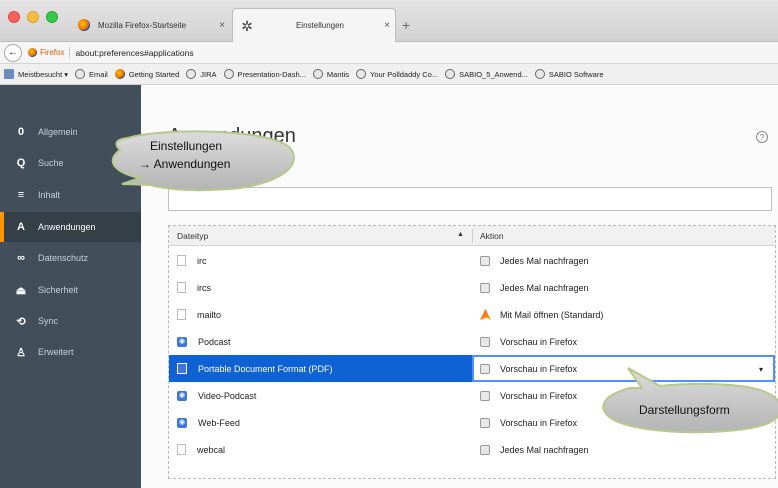  Describe the element at coordinates (150, 25) in the screenshot. I see `tab-firefox-start: Mozilla Firefox-Startseite ×` at that location.